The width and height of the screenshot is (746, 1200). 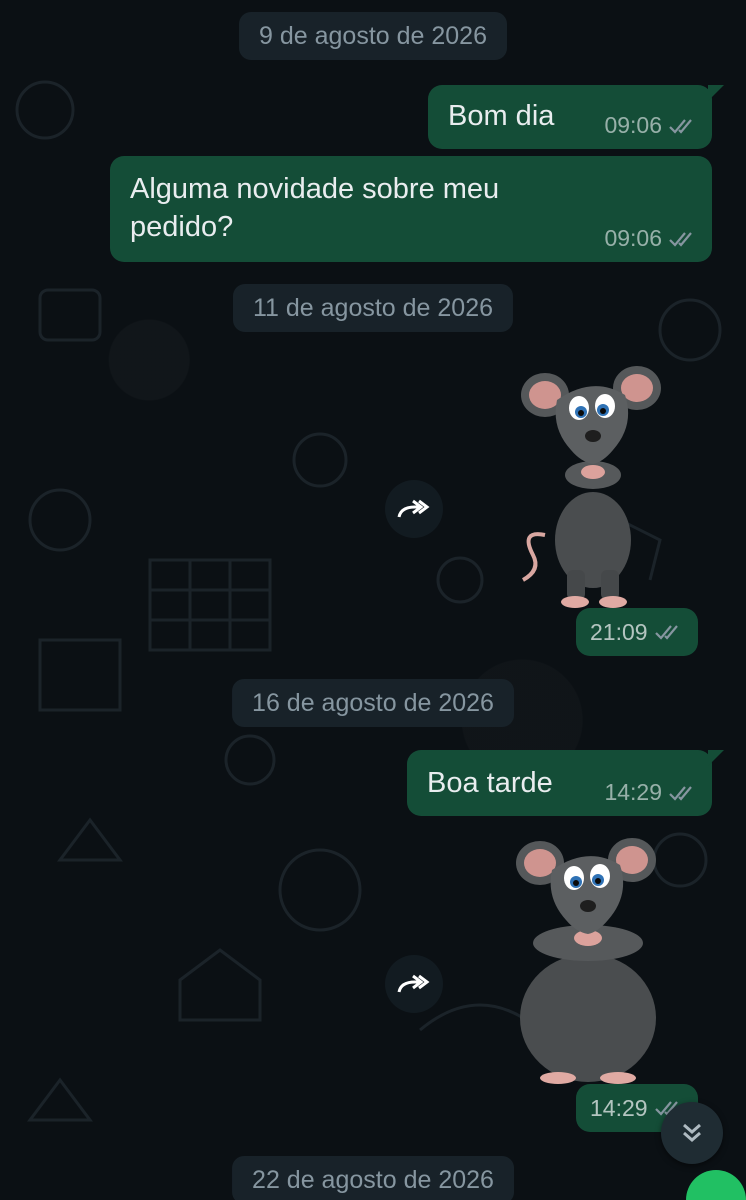 I want to click on floating-action-button, so click(x=716, y=1185).